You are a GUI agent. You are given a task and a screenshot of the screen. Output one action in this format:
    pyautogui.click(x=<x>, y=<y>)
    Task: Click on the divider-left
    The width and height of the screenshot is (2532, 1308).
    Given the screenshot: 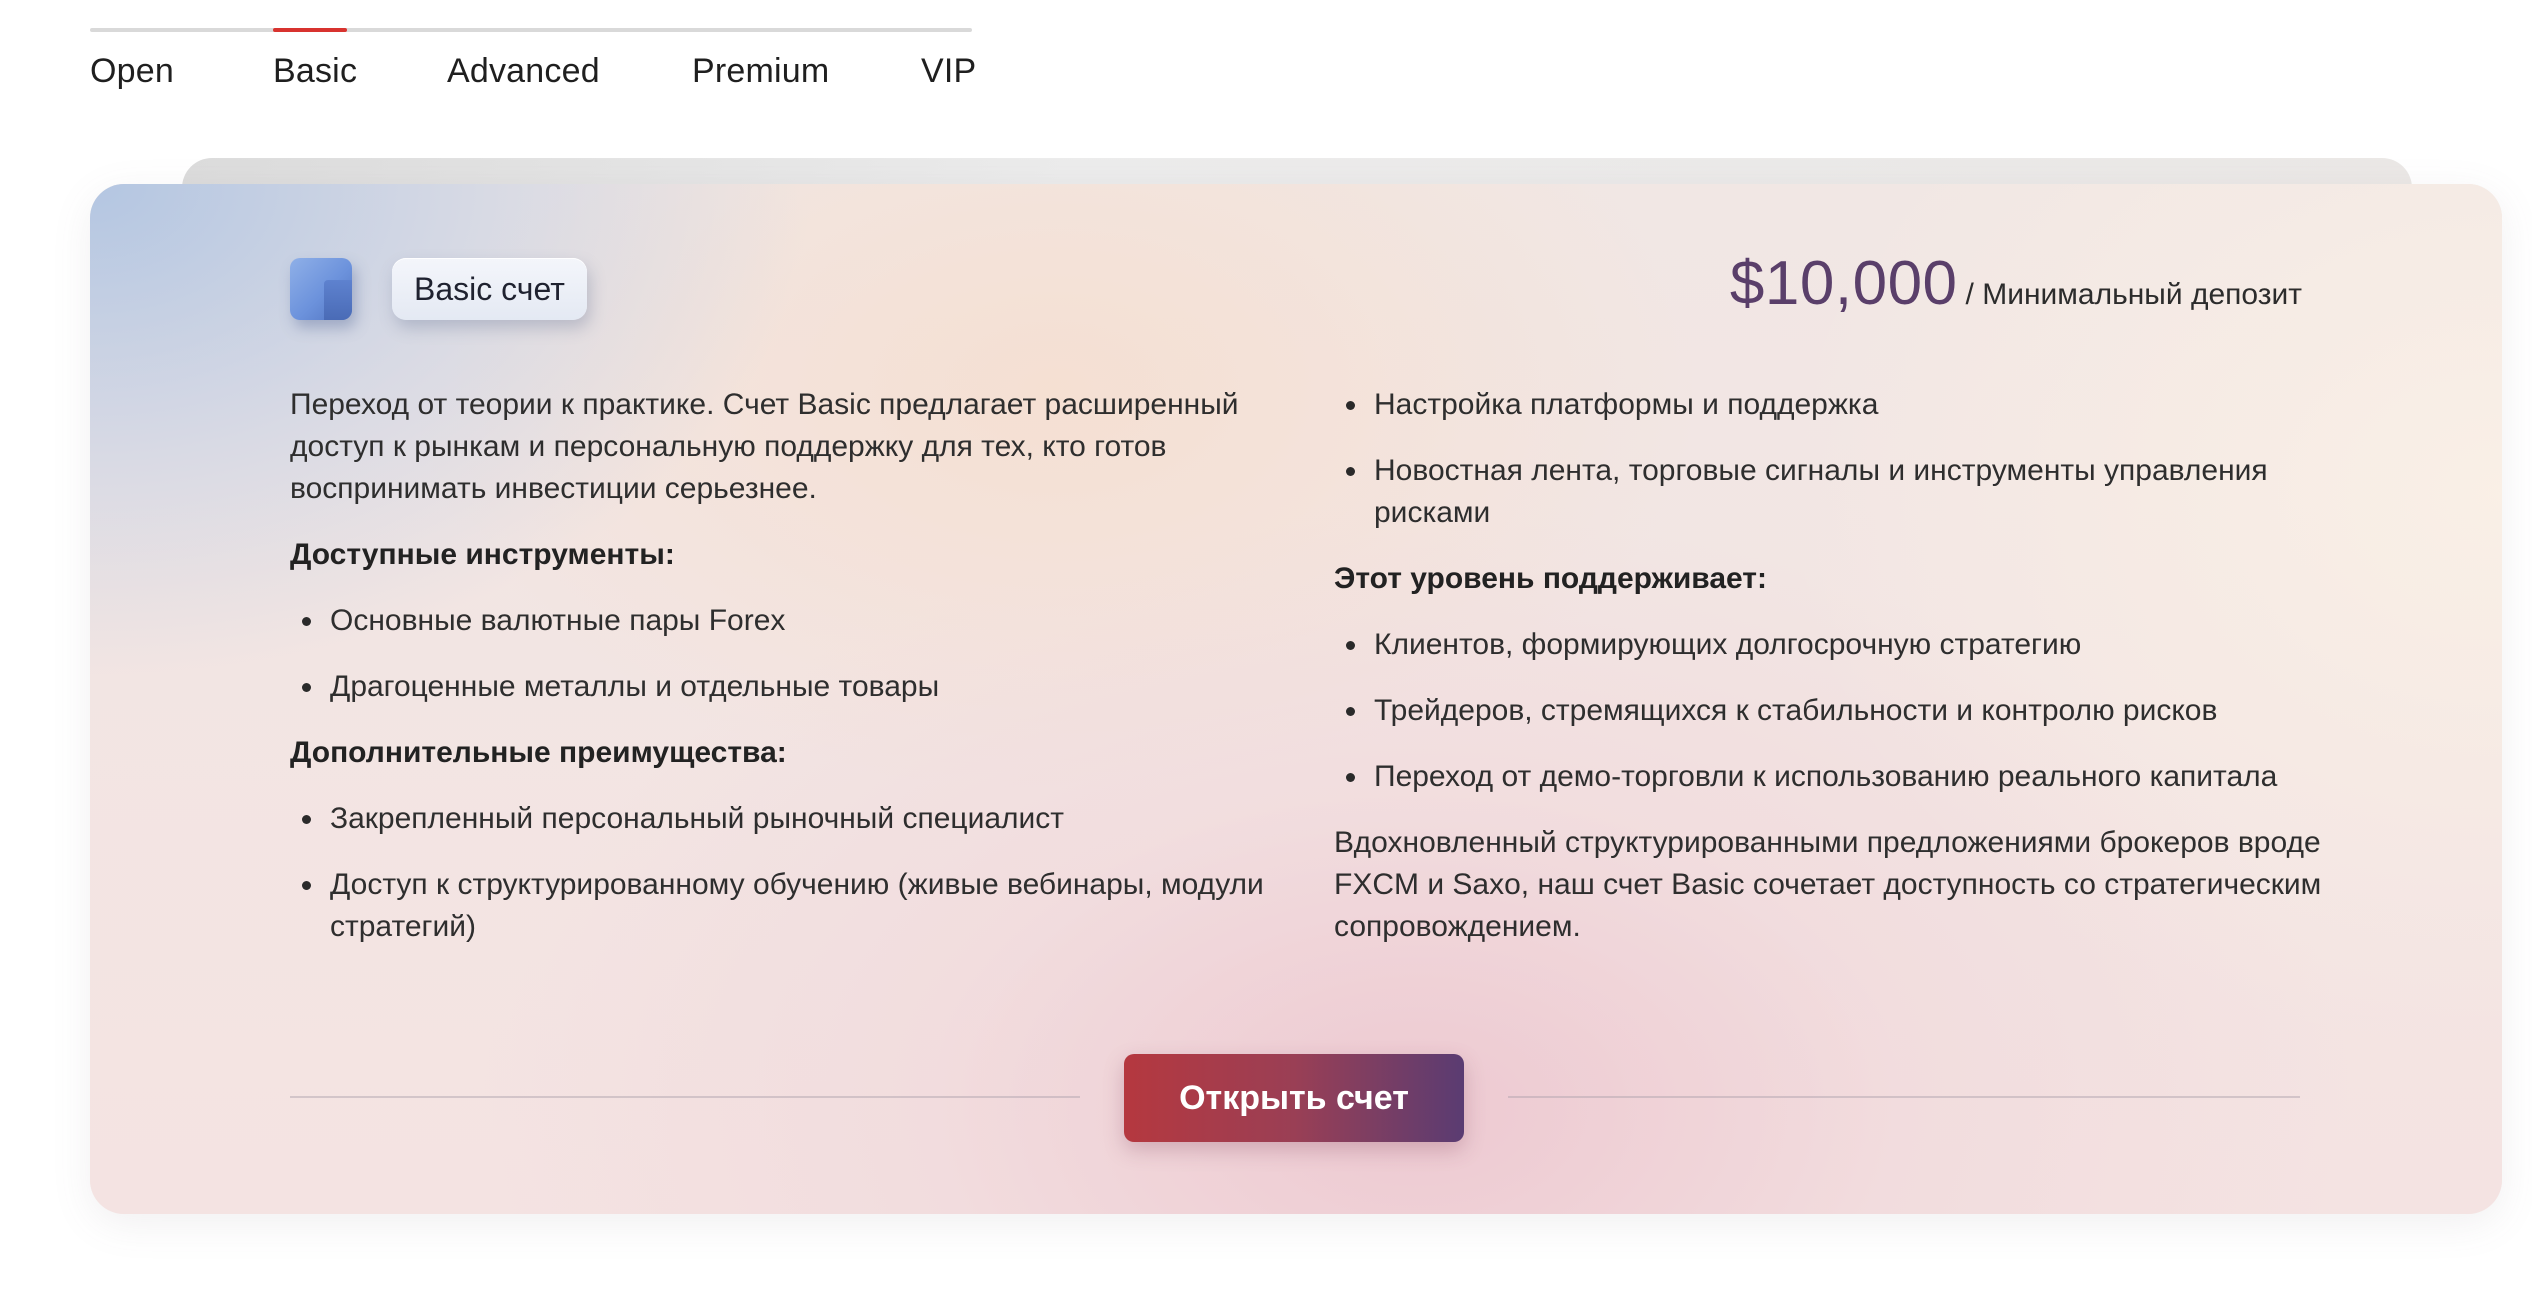 What is the action you would take?
    pyautogui.click(x=685, y=1097)
    